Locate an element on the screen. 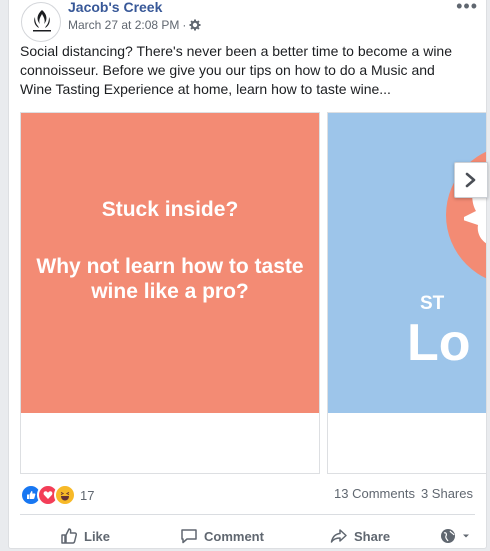 The height and width of the screenshot is (551, 490). more-options-icon: ••• is located at coordinates (467, 8).